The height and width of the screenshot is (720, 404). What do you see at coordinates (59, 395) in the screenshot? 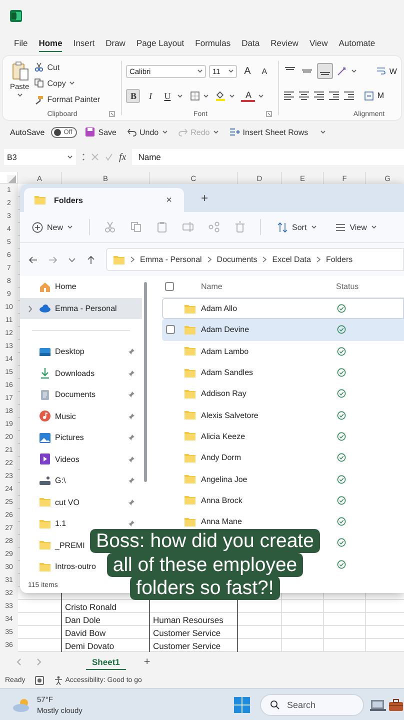
I see `nav-item: Documents` at bounding box center [59, 395].